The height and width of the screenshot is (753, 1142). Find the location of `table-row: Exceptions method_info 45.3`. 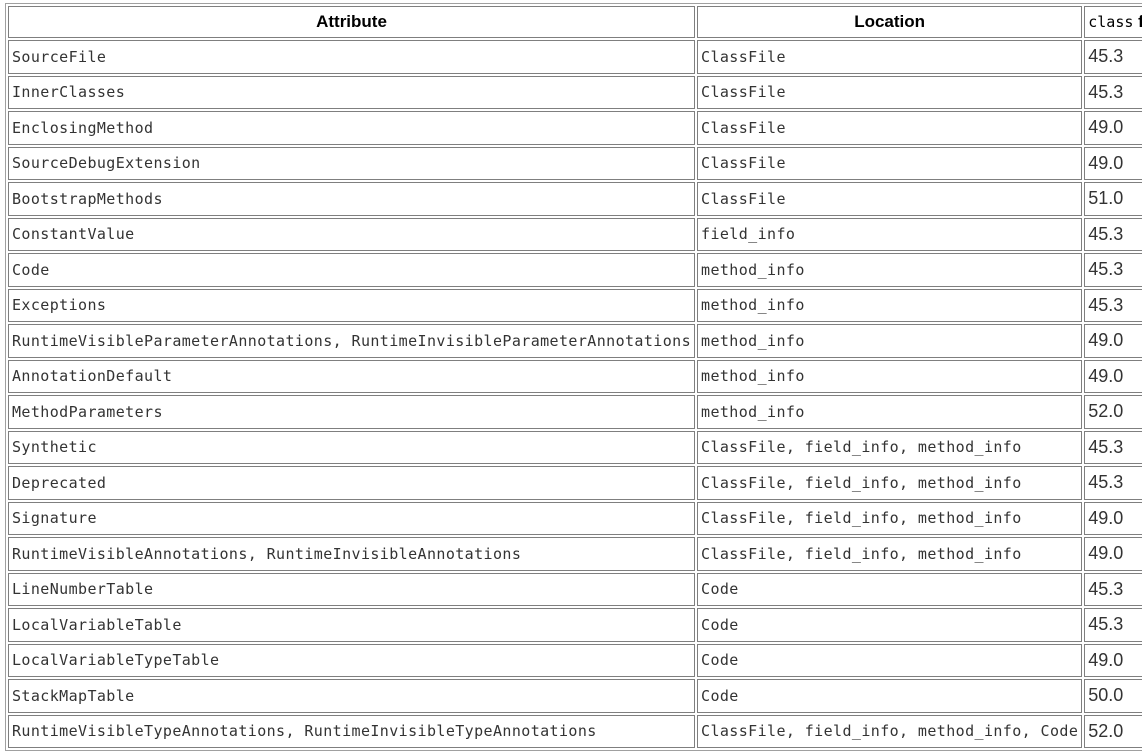

table-row: Exceptions method_info 45.3 is located at coordinates (575, 305).